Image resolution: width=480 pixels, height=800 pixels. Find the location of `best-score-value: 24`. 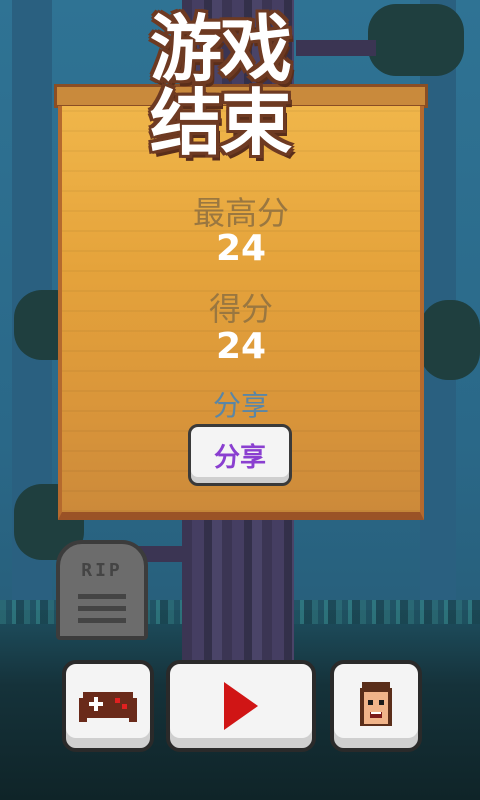

best-score-value: 24 is located at coordinates (241, 248).